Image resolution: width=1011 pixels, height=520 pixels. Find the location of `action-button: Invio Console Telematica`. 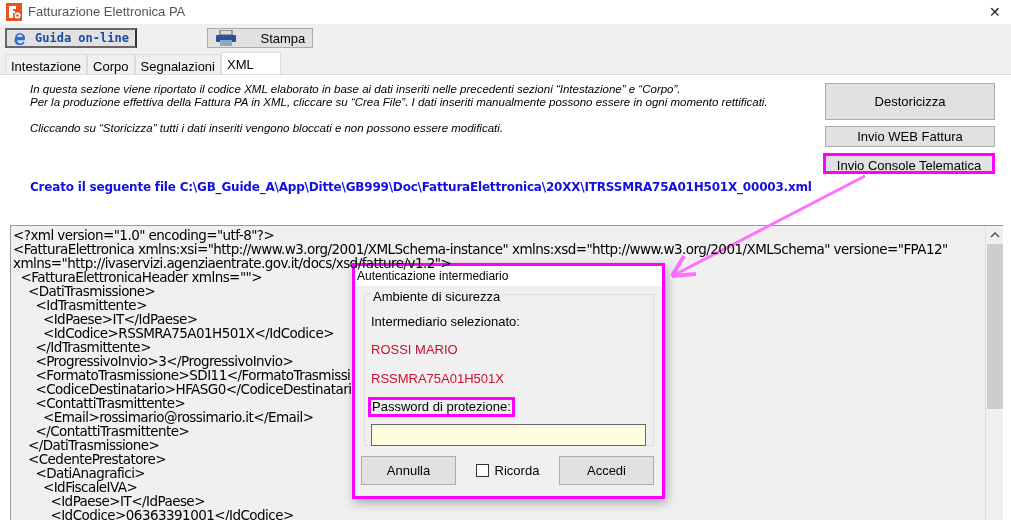

action-button: Invio Console Telematica is located at coordinates (909, 163).